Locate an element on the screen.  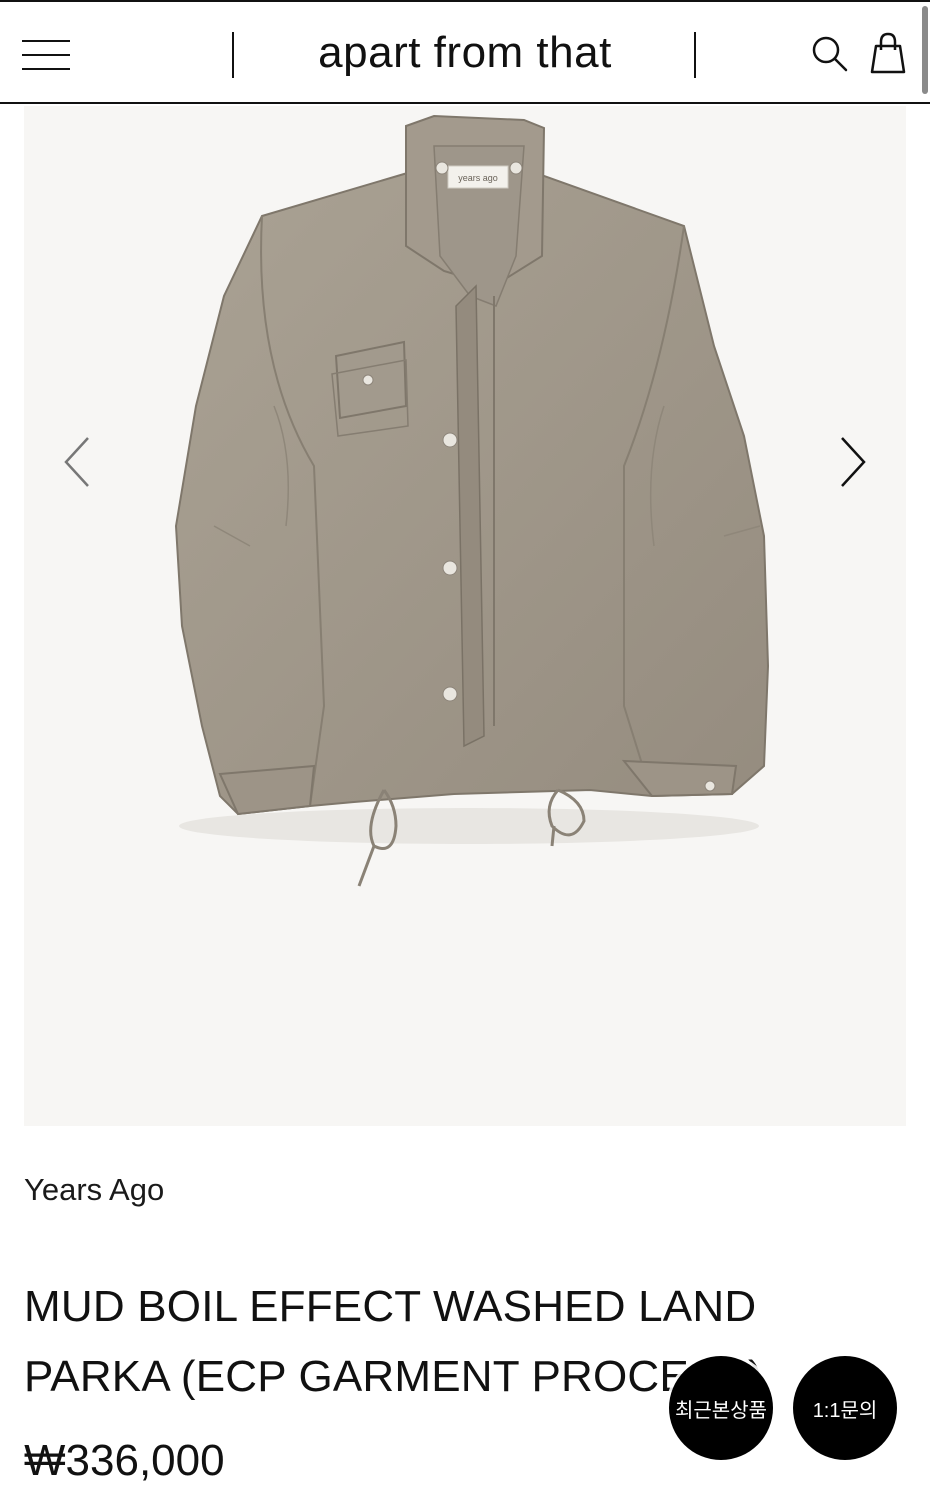
recent-products-label: 최근본상품 is located at coordinates (721, 1410).